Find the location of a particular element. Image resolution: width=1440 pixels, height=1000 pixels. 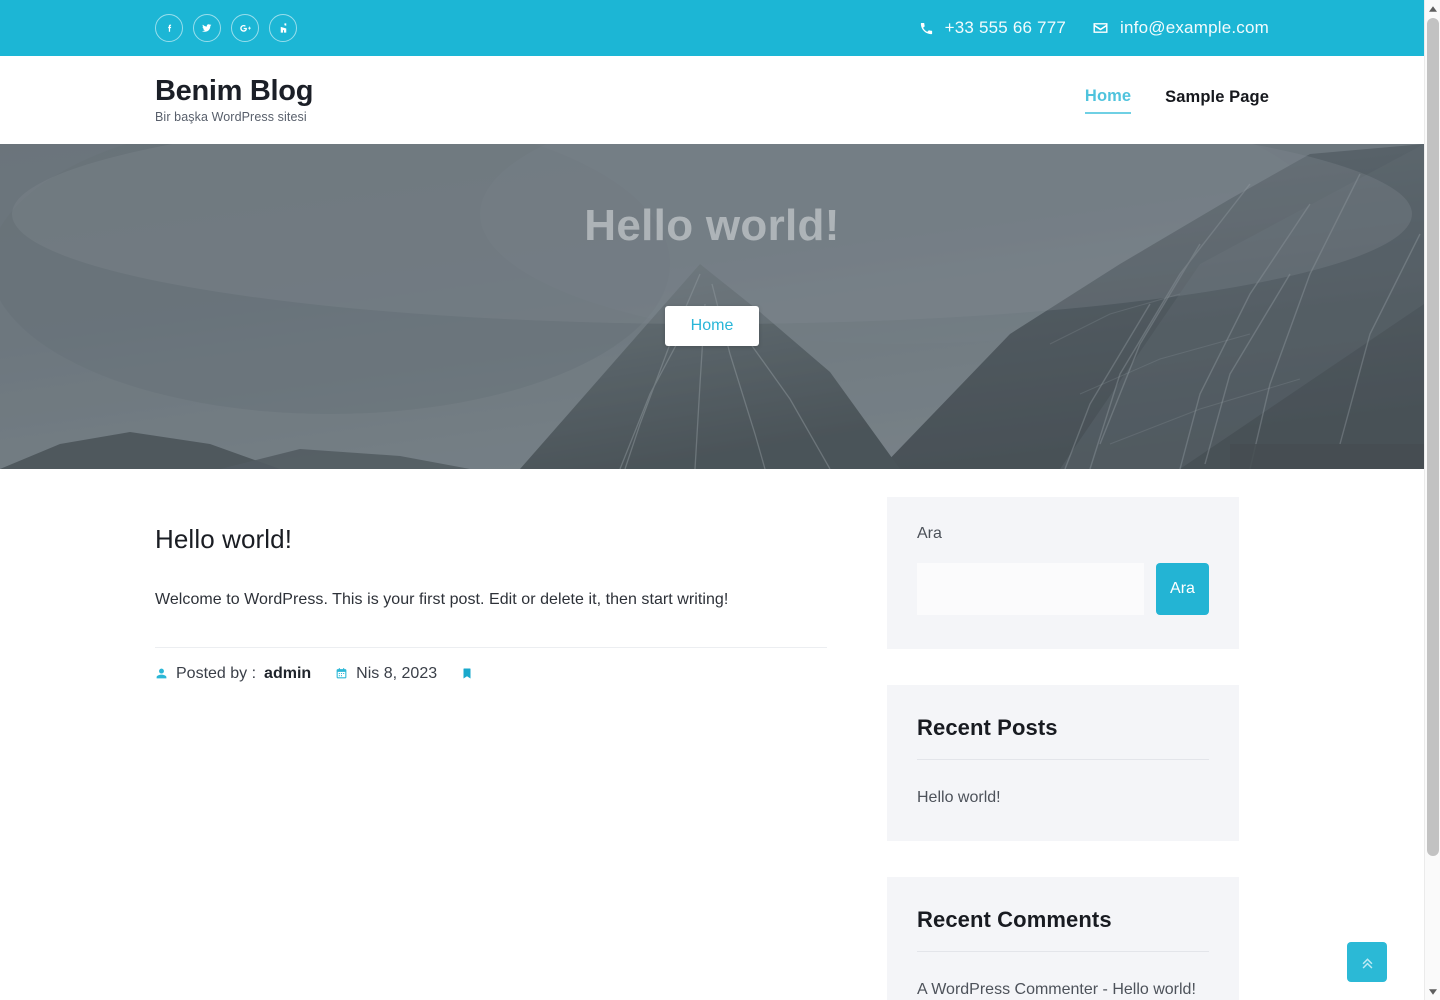

nav-item-home: Home is located at coordinates (1108, 100).